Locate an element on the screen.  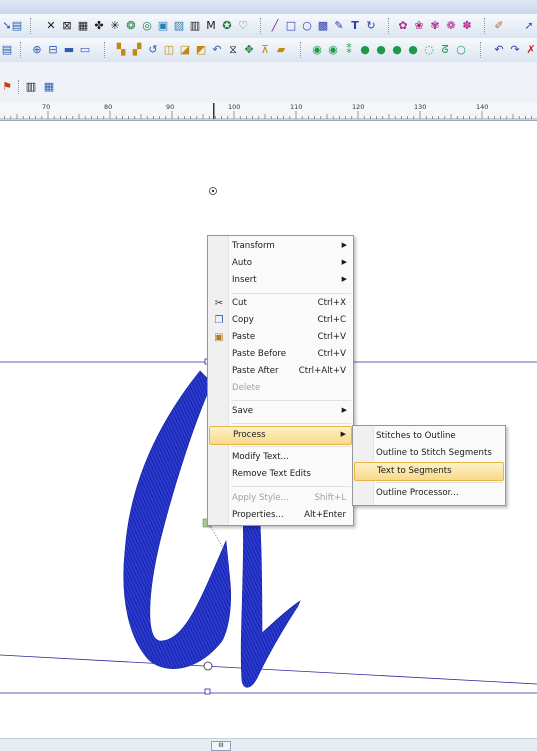
menu-item-properties: Properties... Alt+Enter is located at coordinates (280, 515).